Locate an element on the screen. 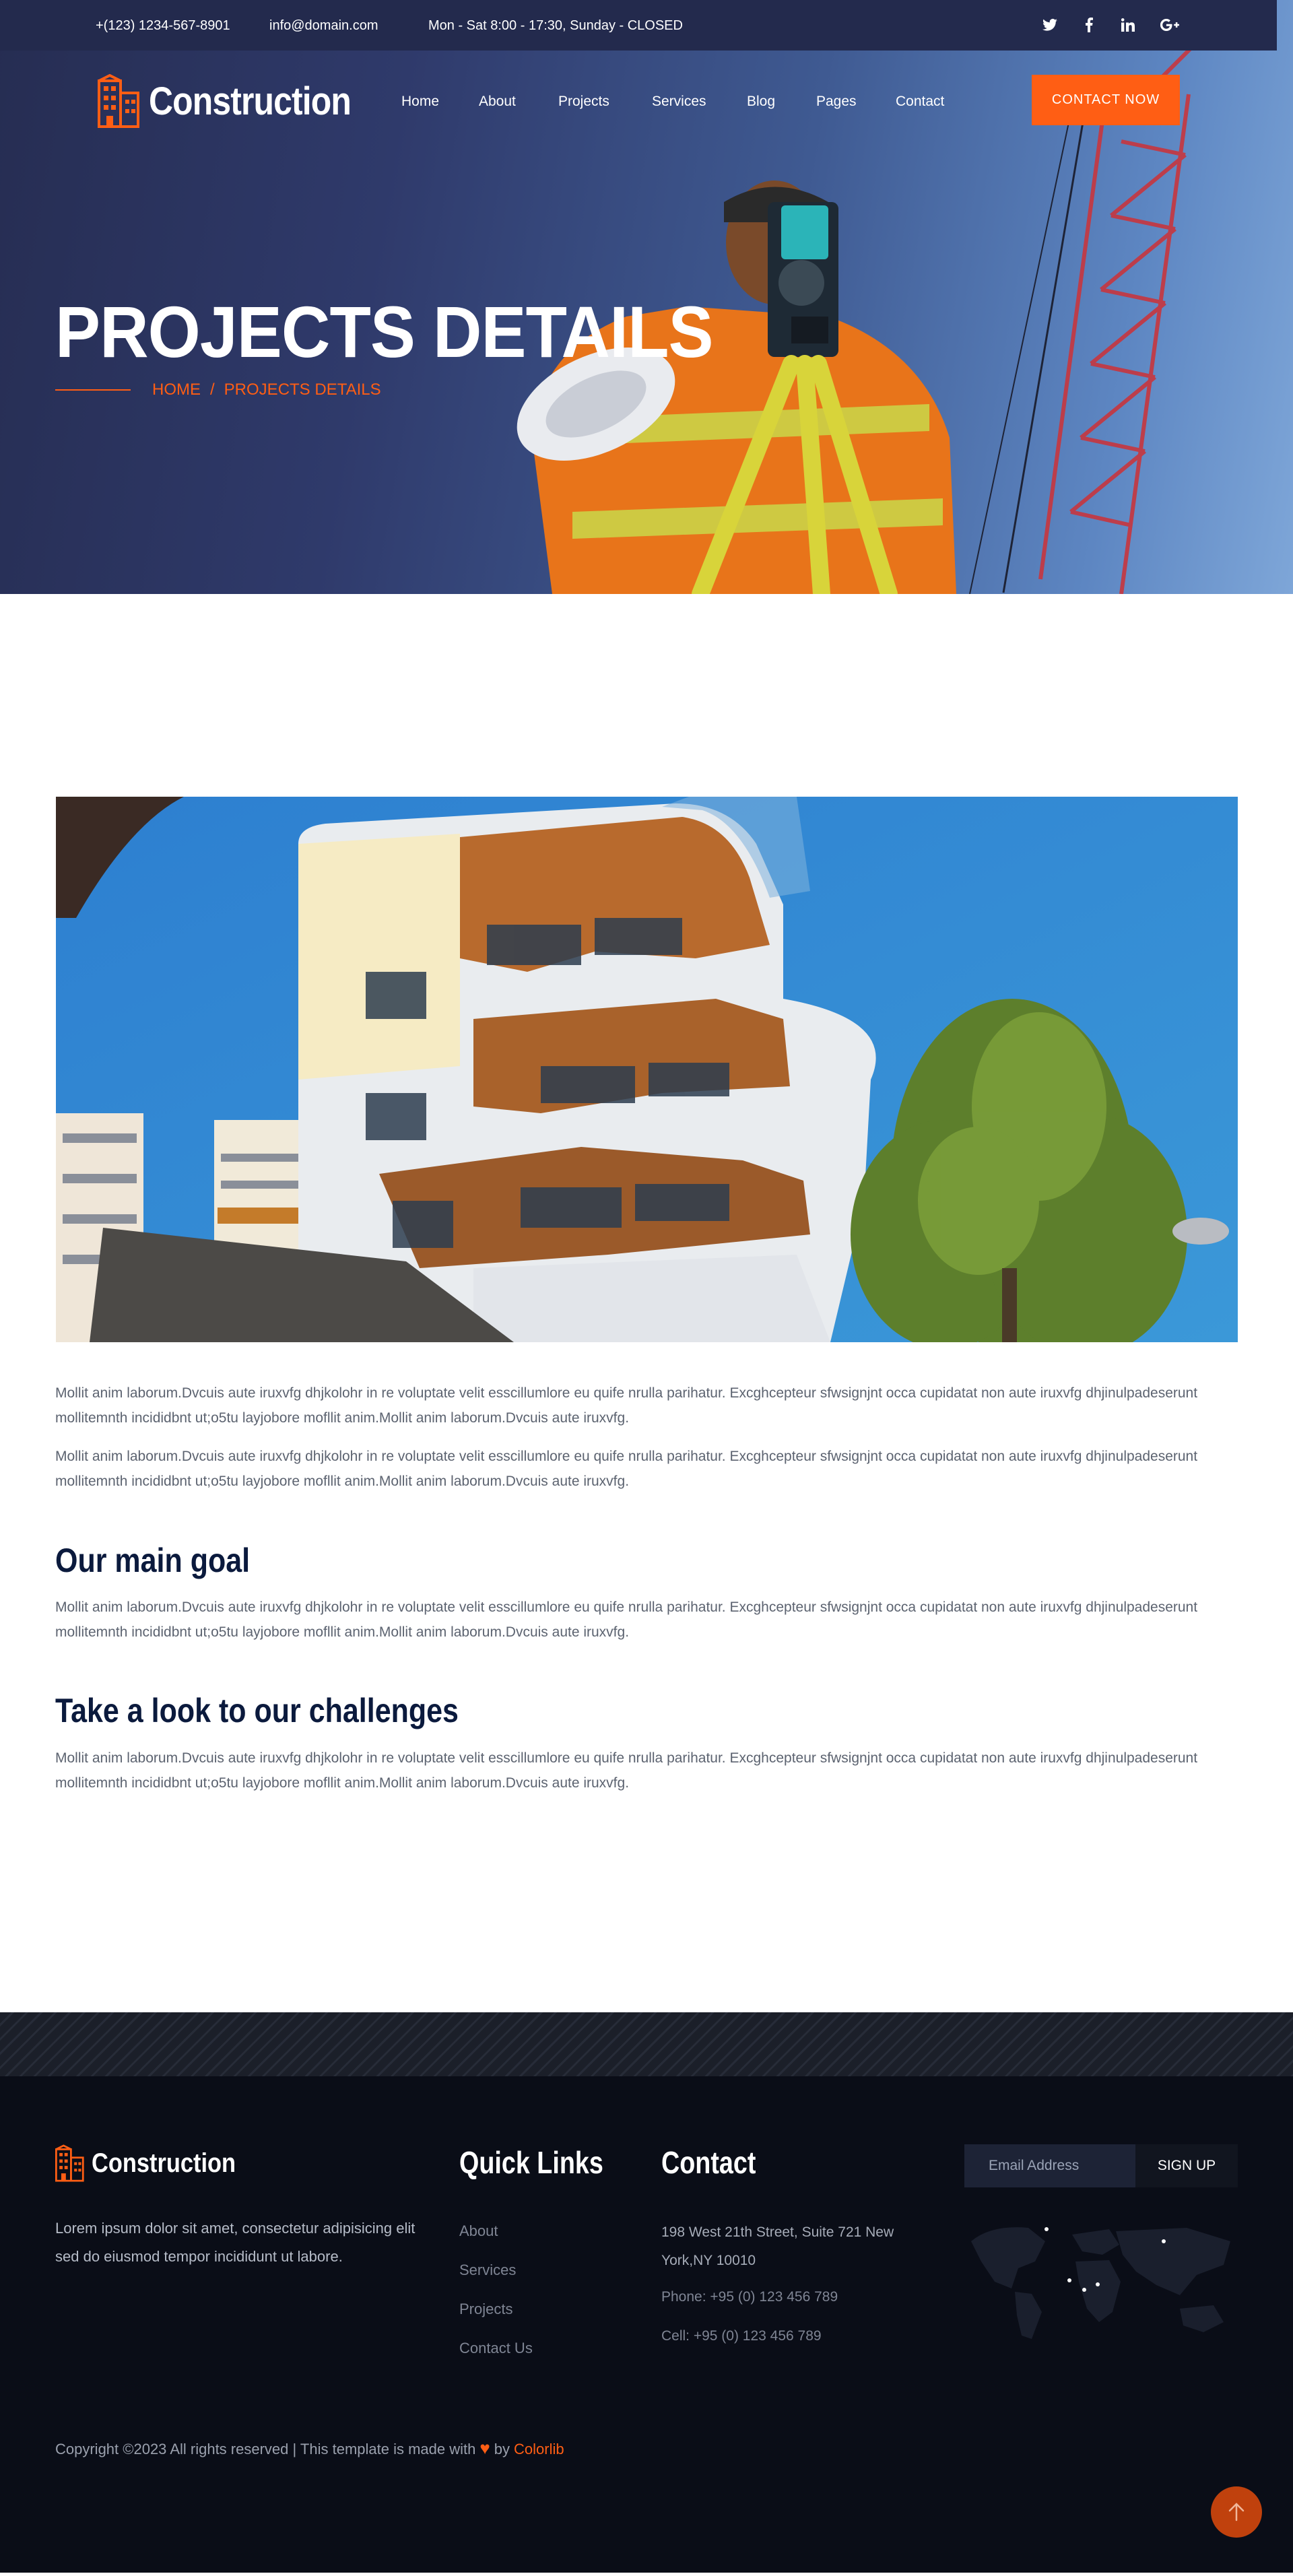 The width and height of the screenshot is (1293, 2576). nav-contact: Contact is located at coordinates (920, 102).